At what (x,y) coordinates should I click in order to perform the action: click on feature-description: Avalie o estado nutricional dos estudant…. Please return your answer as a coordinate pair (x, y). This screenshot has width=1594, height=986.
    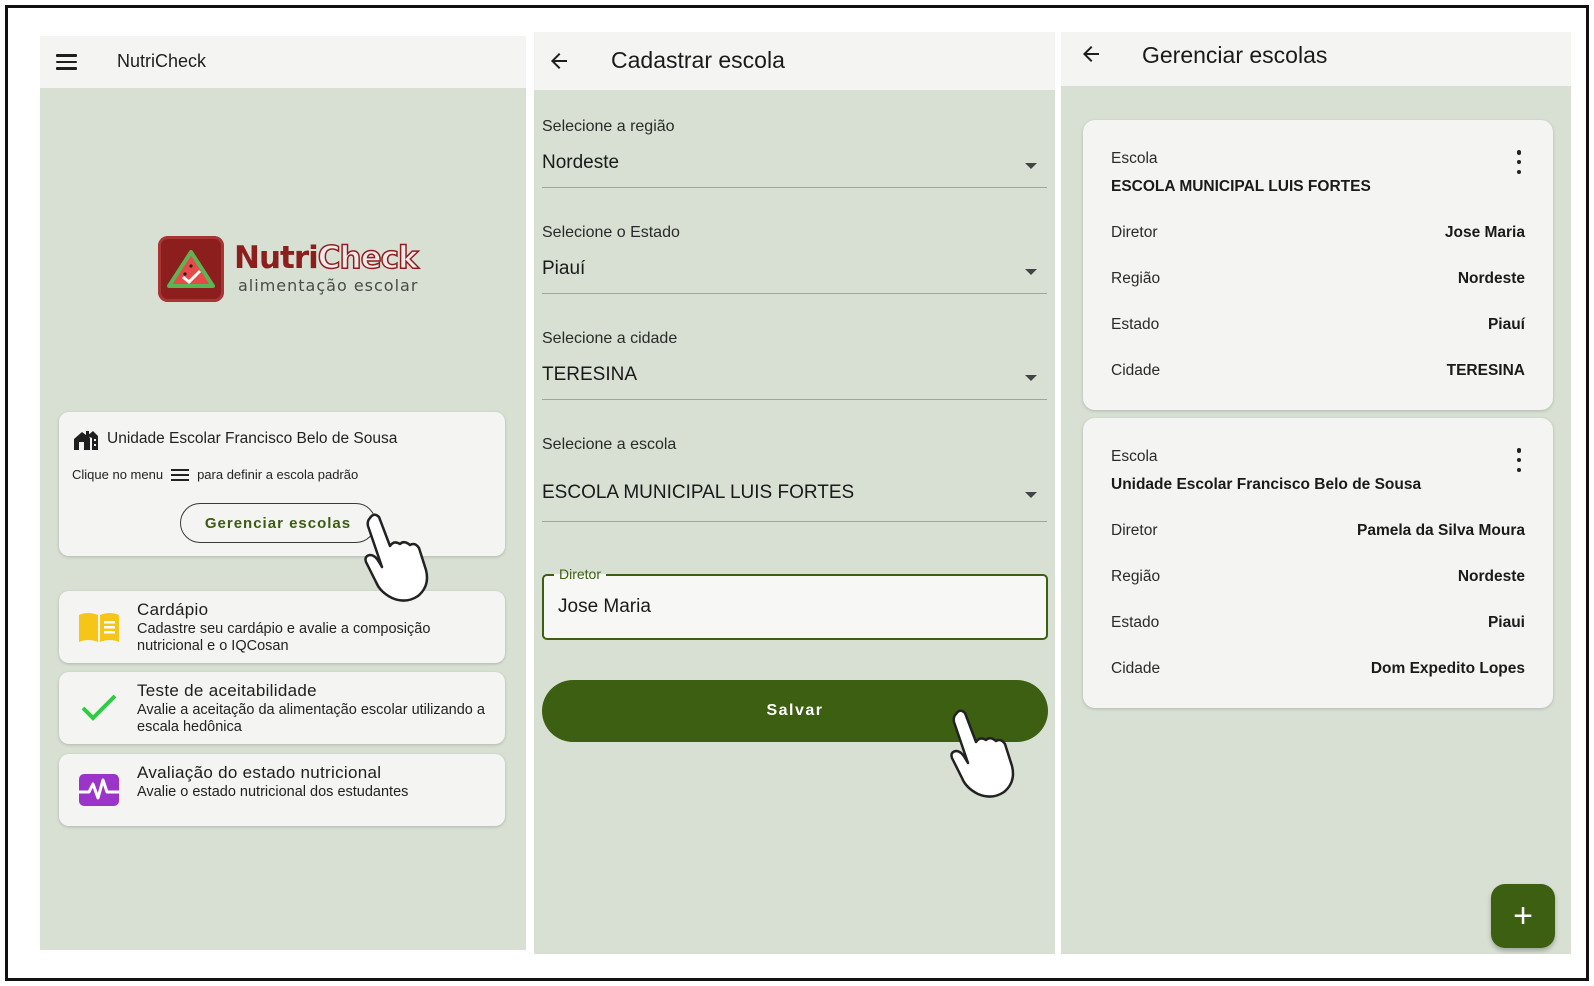
    Looking at the image, I should click on (273, 792).